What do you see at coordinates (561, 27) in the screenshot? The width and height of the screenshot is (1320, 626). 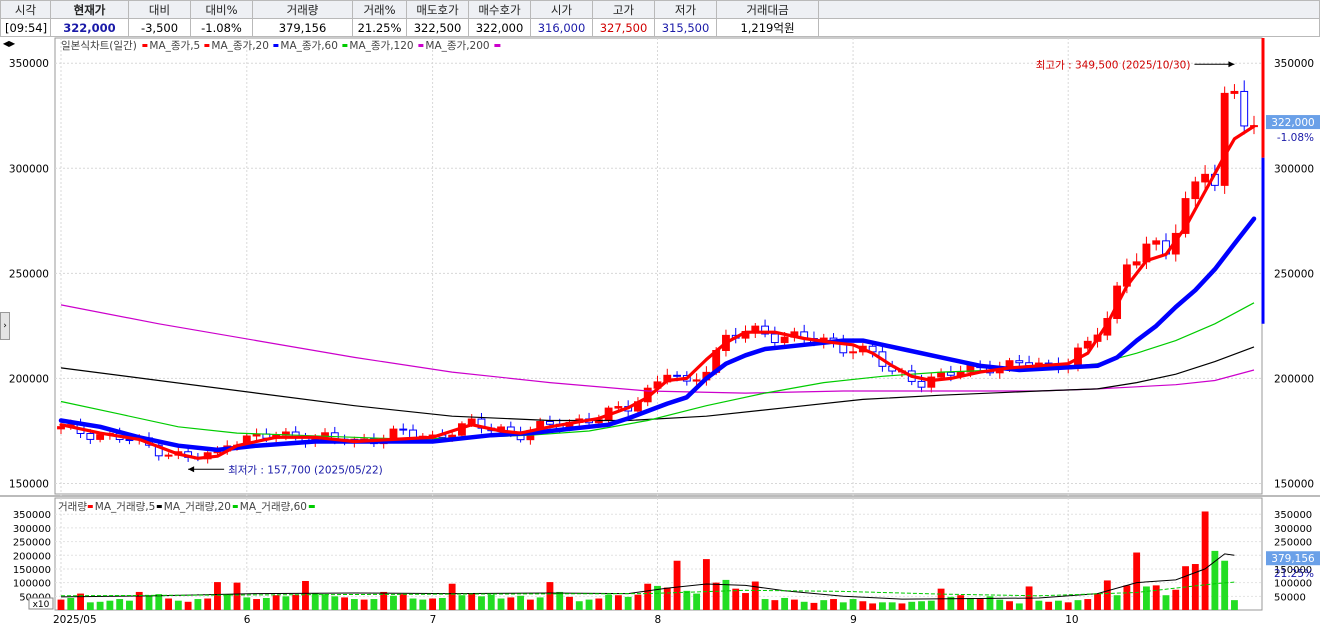 I see `value-open: 316,000` at bounding box center [561, 27].